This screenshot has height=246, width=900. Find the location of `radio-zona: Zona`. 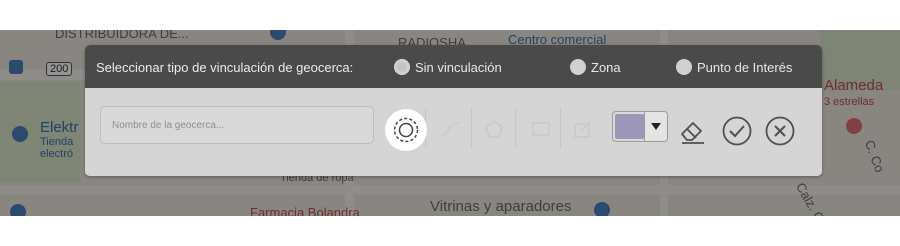

radio-zona: Zona is located at coordinates (595, 67).